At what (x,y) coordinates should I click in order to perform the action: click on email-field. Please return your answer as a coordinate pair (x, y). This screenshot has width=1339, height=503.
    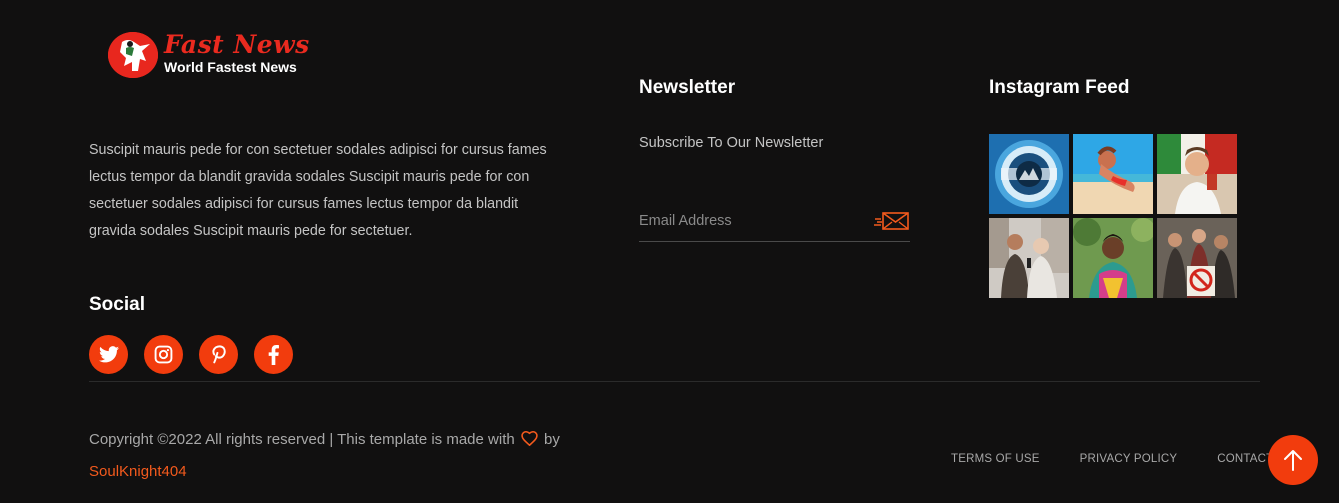
    Looking at the image, I should click on (751, 221).